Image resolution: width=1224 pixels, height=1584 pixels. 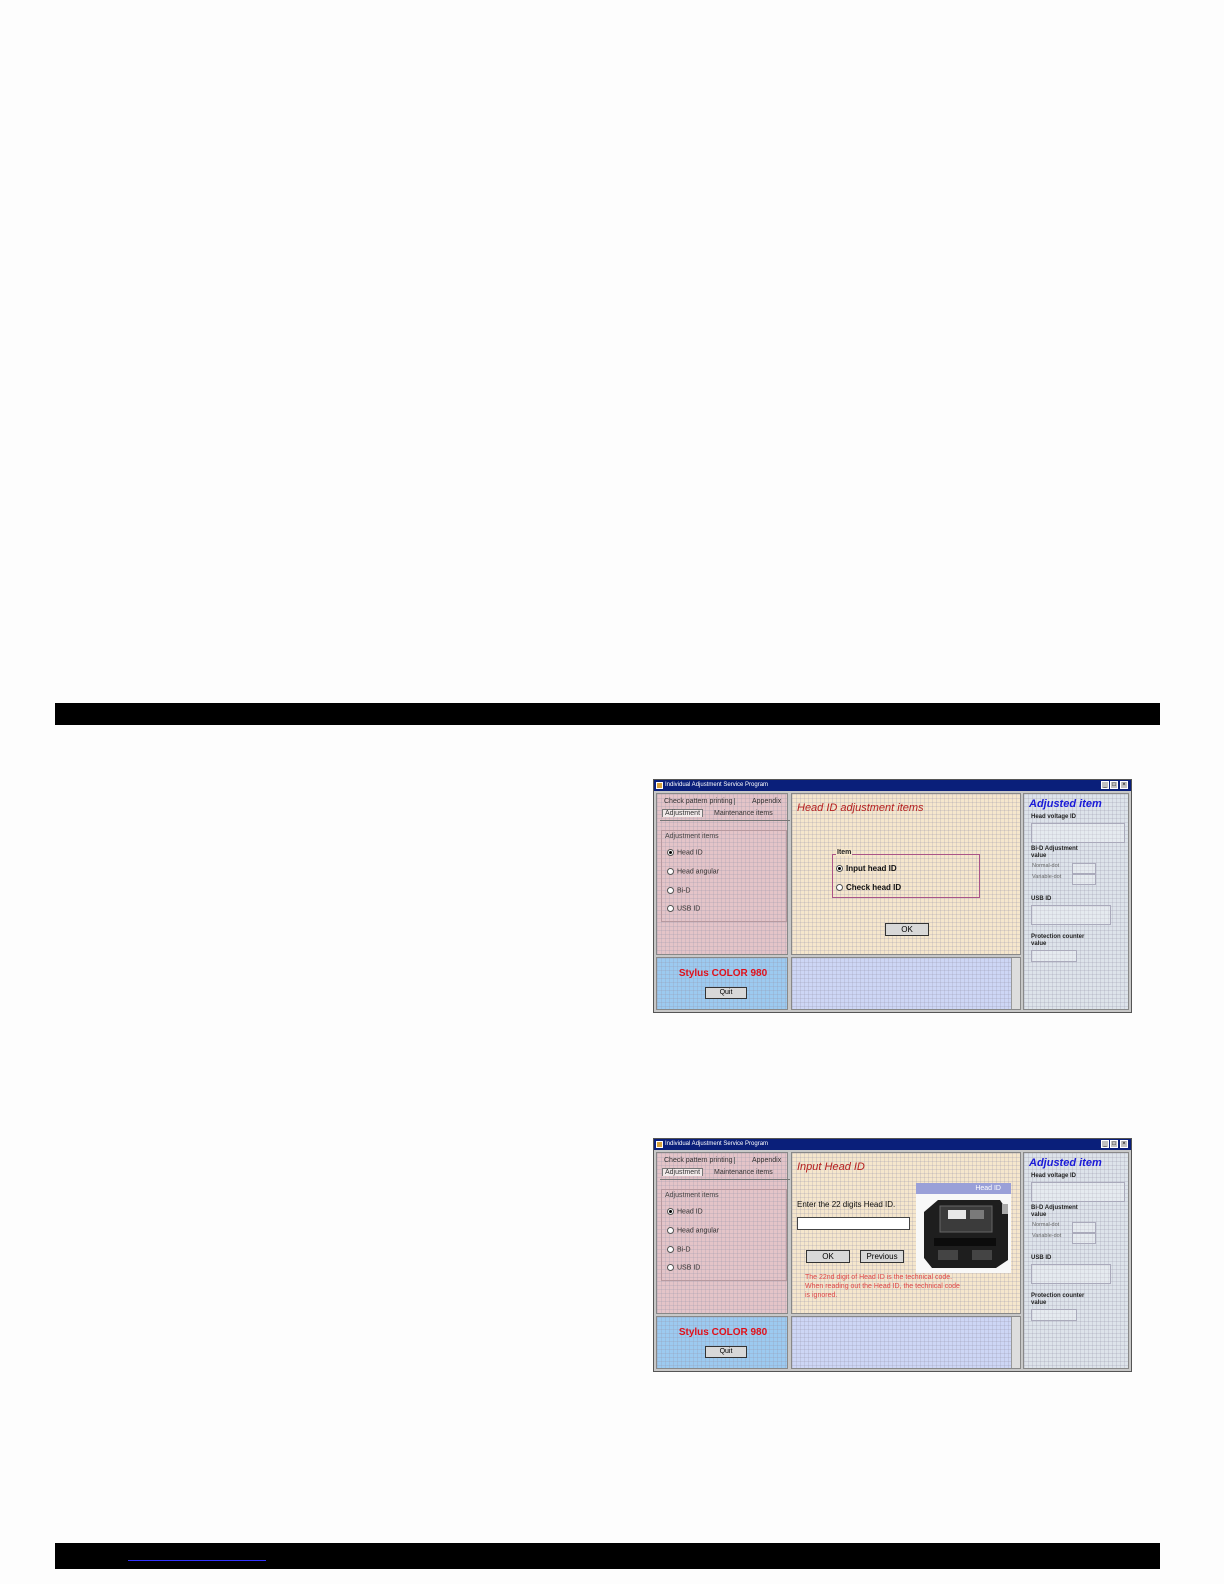 I want to click on footer-rule, so click(x=607, y=1556).